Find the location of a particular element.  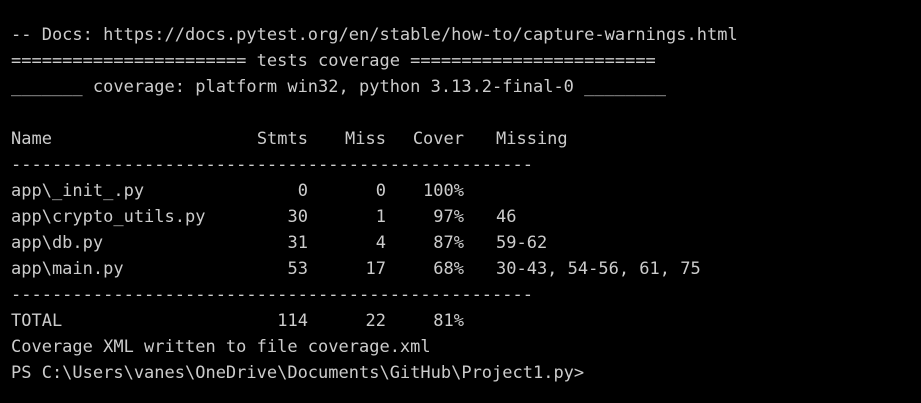

row-miss: 4 is located at coordinates (380, 243).